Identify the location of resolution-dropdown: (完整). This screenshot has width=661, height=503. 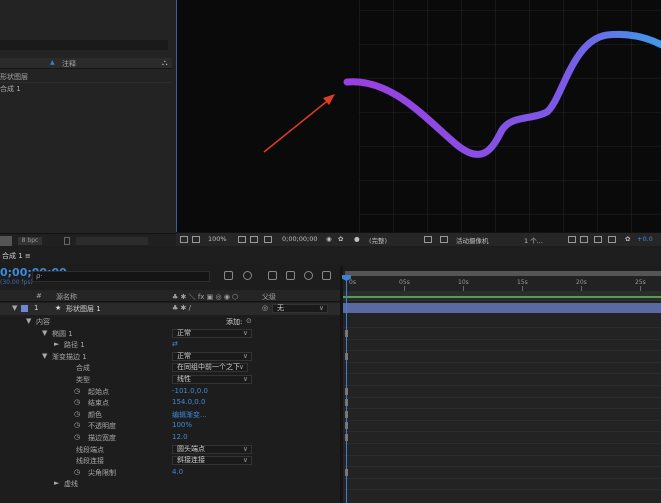
(378, 240).